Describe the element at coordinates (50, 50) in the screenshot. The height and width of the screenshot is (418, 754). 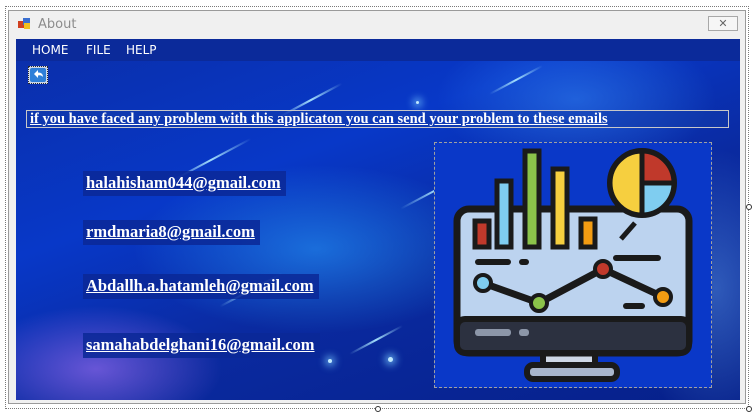
I see `menu-home: HOME` at that location.